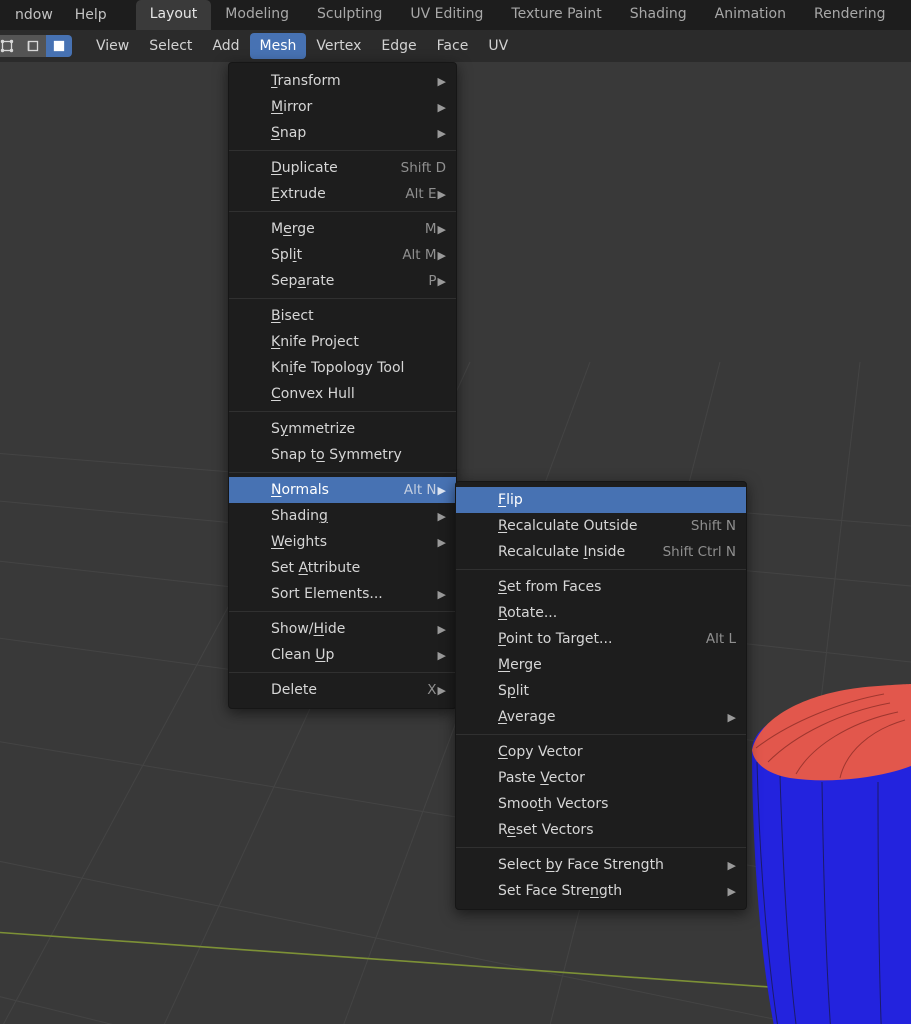  What do you see at coordinates (750, 15) in the screenshot?
I see `tab-animation: Animation` at bounding box center [750, 15].